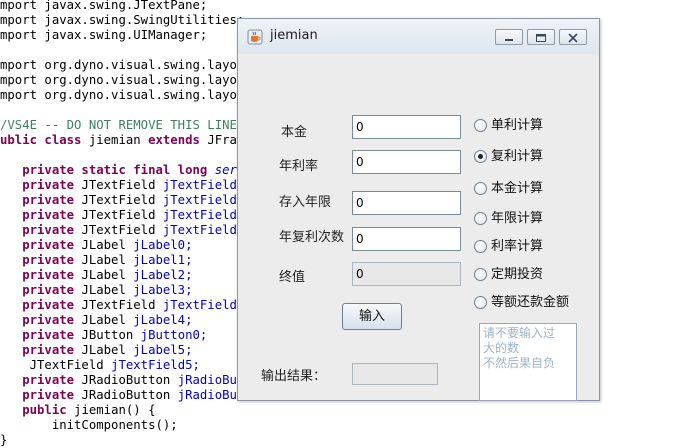 Image resolution: width=697 pixels, height=448 pixels. I want to click on code-token: mport javax.swing.JTextPane;, so click(104, 6).